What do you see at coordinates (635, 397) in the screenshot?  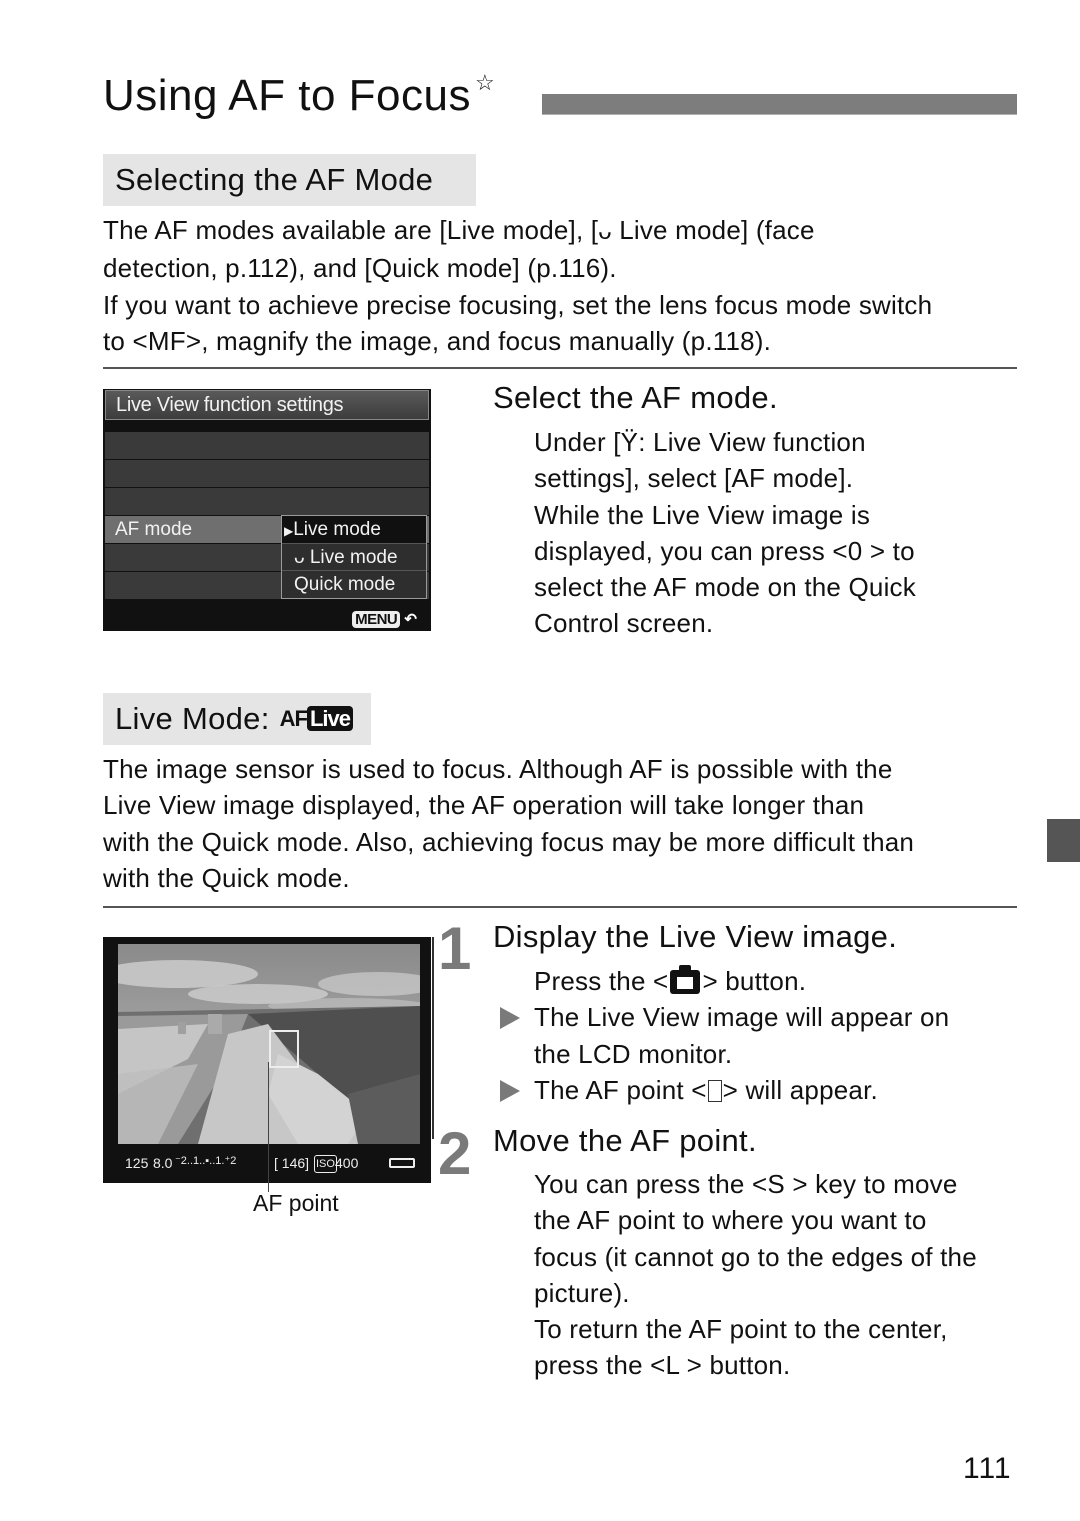 I see `step-heading-select-af-mode: Select the AF mode.` at bounding box center [635, 397].